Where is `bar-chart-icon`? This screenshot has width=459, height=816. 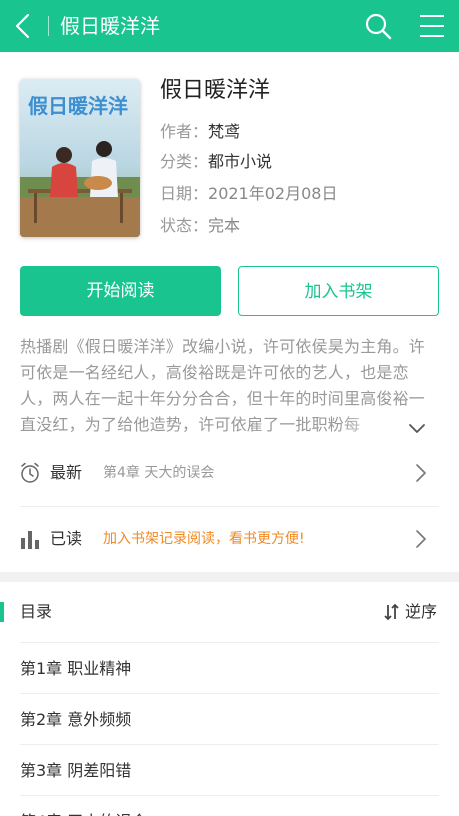
bar-chart-icon is located at coordinates (30, 540).